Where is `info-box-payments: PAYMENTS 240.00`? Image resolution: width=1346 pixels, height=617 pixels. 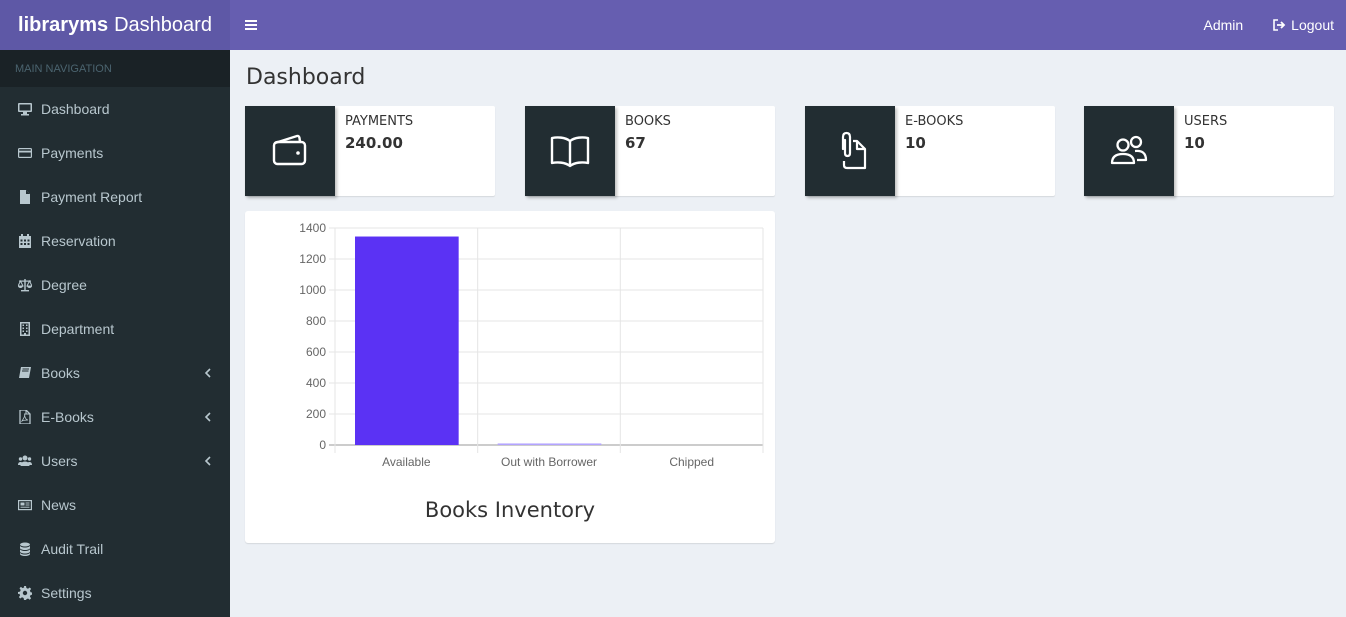 info-box-payments: PAYMENTS 240.00 is located at coordinates (370, 151).